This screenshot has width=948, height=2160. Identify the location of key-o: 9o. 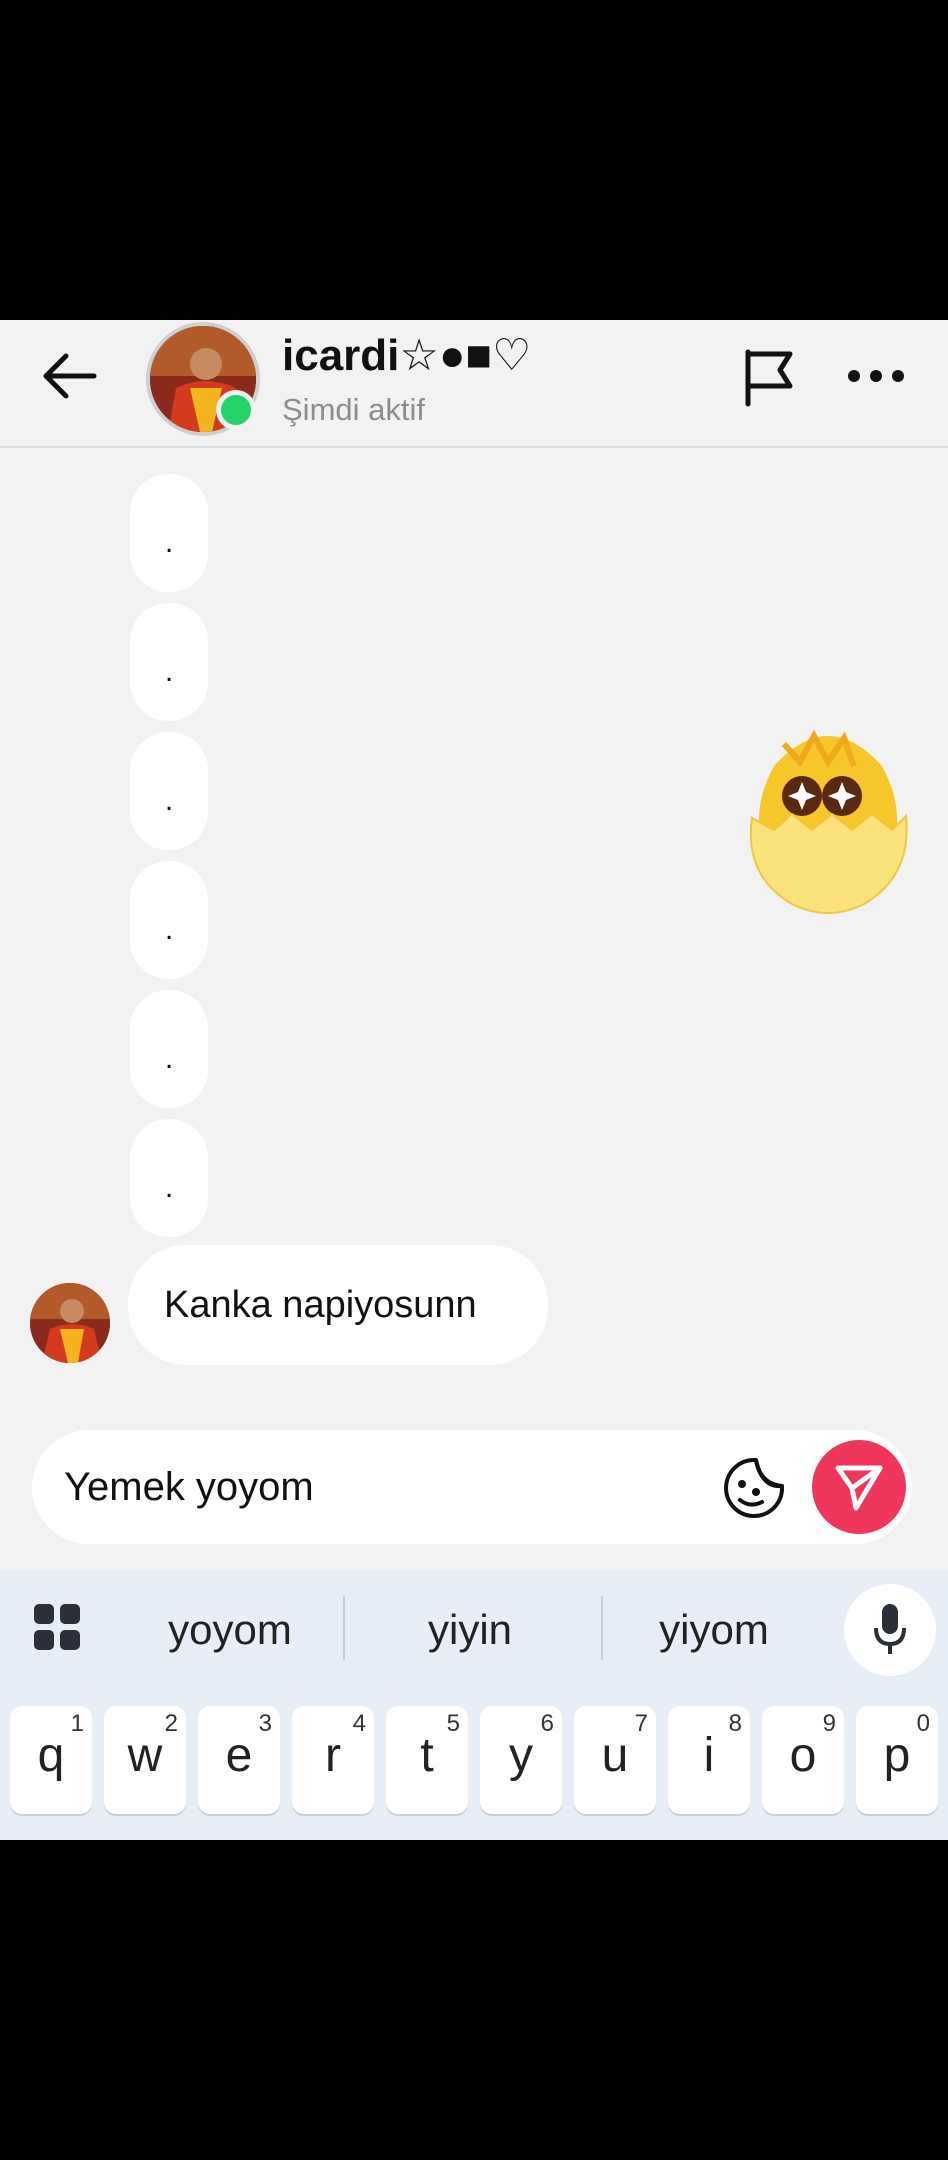
(803, 1760).